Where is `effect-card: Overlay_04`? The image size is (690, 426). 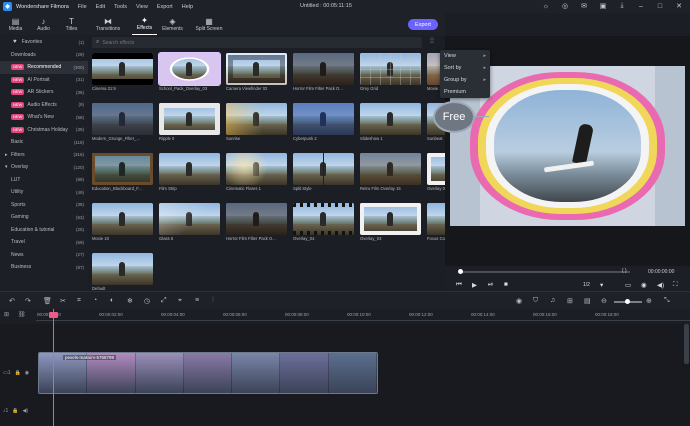
effect-card: Overlay_04 is located at coordinates (323, 223).